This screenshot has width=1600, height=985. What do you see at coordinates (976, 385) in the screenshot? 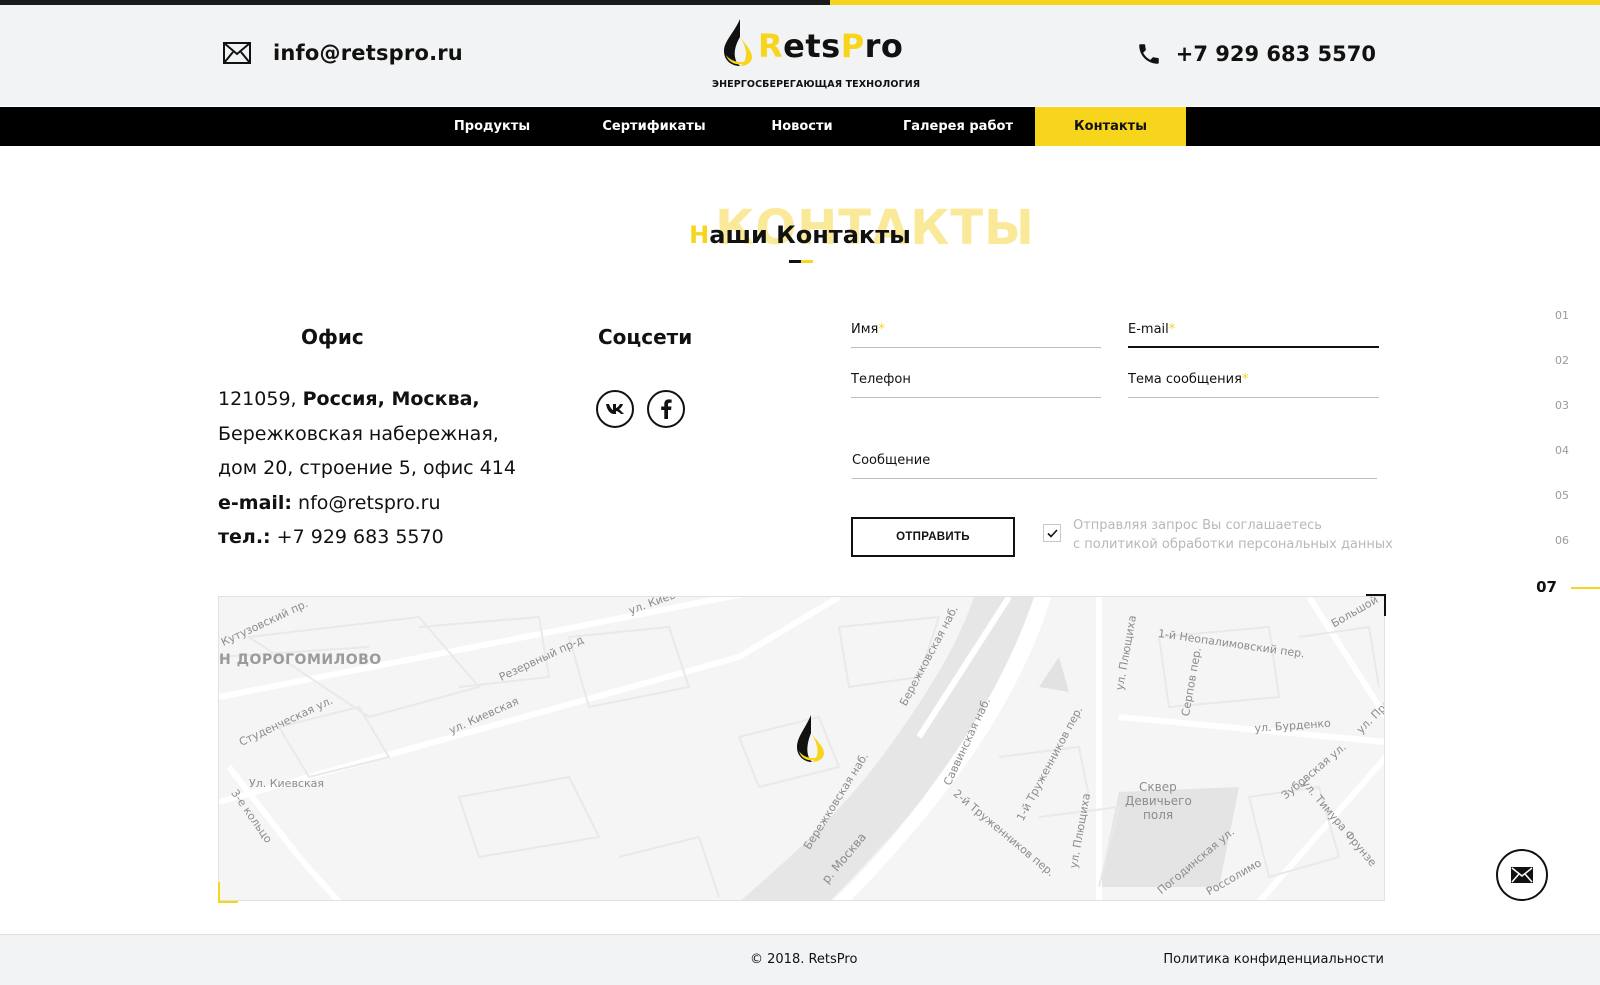
I see `phone-field: Телефон` at bounding box center [976, 385].